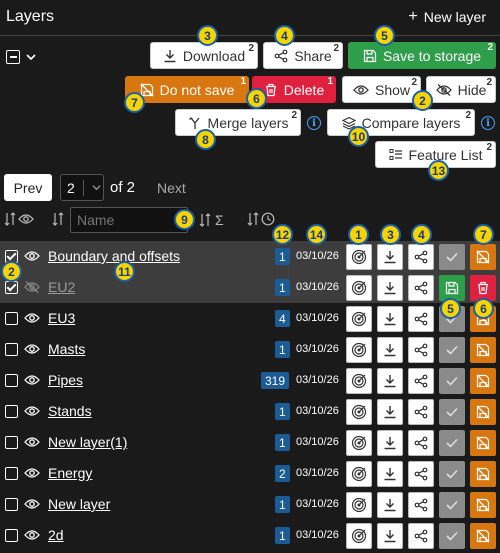  Describe the element at coordinates (422, 55) in the screenshot. I see `save-to-storage-button: Save to storage 2` at that location.